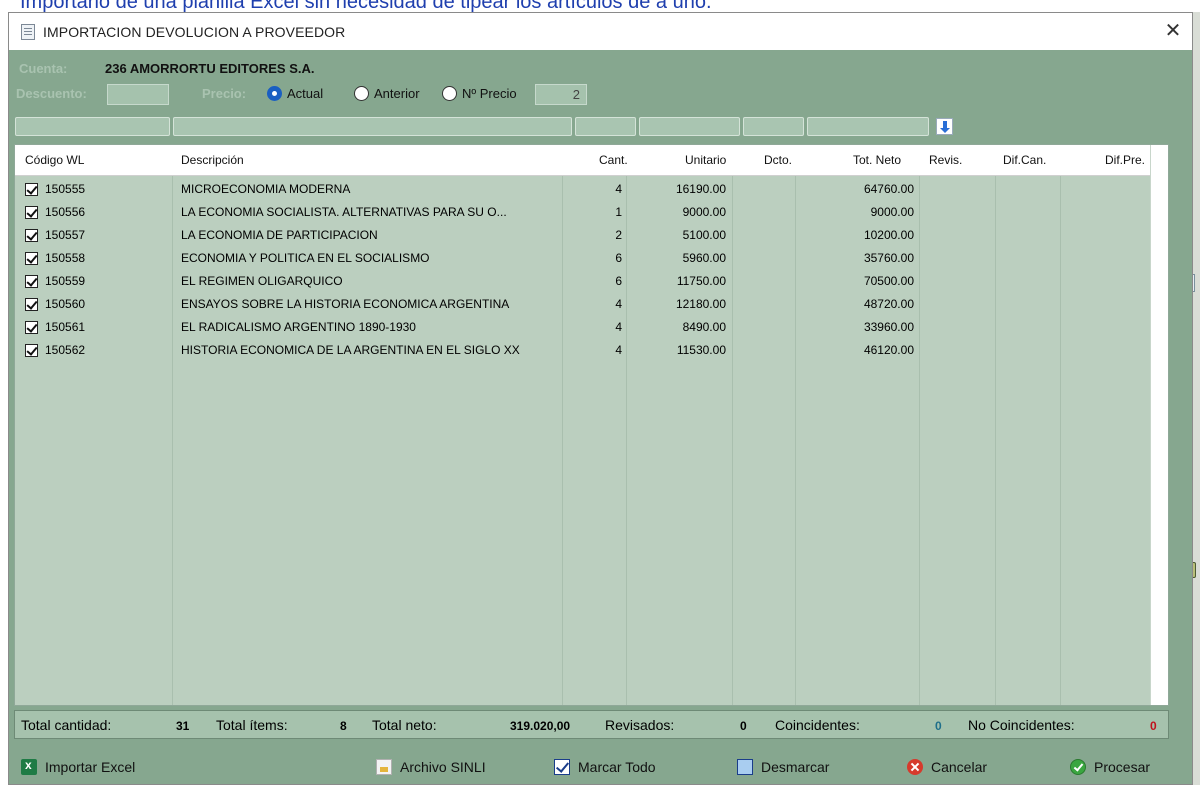 This screenshot has height=785, width=1200. Describe the element at coordinates (1173, 31) in the screenshot. I see `close-button: ✕` at that location.